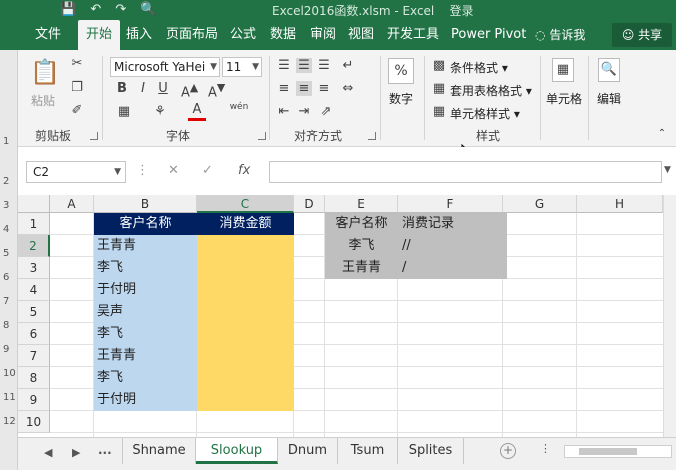 This screenshot has width=676, height=470. I want to click on lookup-record-cell: //, so click(452, 246).